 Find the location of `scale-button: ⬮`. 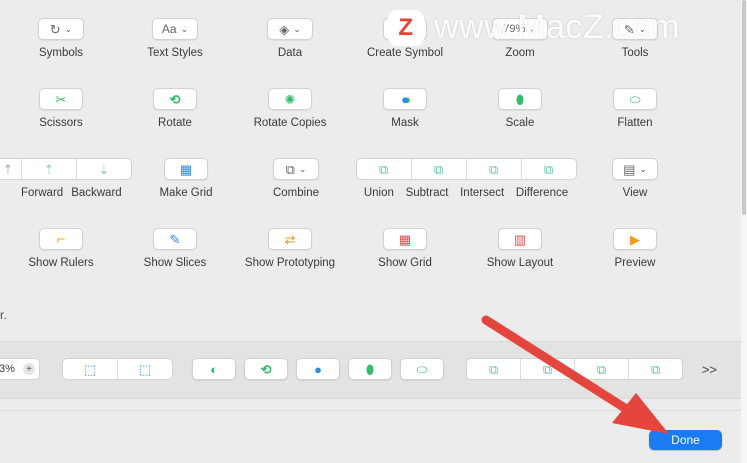

scale-button: ⬮ is located at coordinates (520, 99).